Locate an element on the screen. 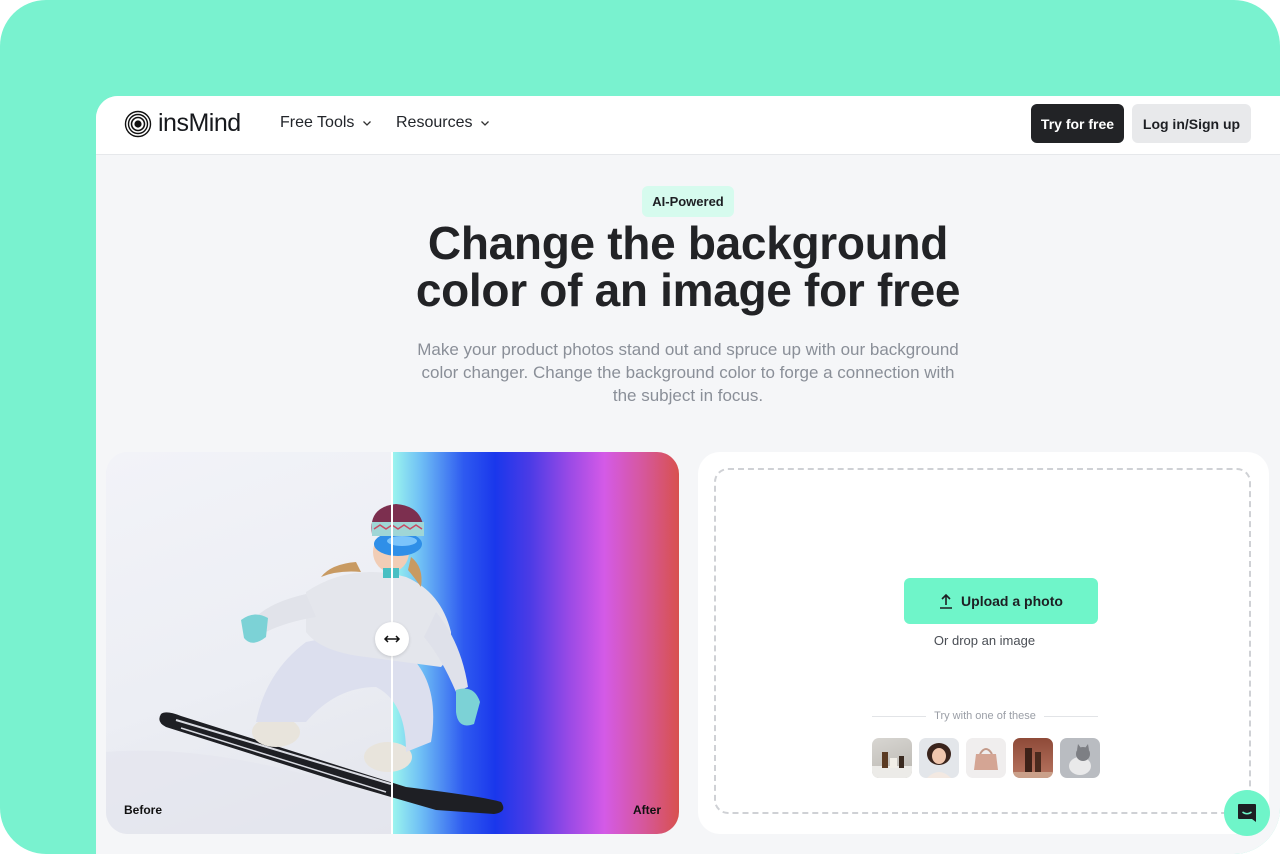 This screenshot has height=854, width=1280. logo-icon is located at coordinates (138, 123).